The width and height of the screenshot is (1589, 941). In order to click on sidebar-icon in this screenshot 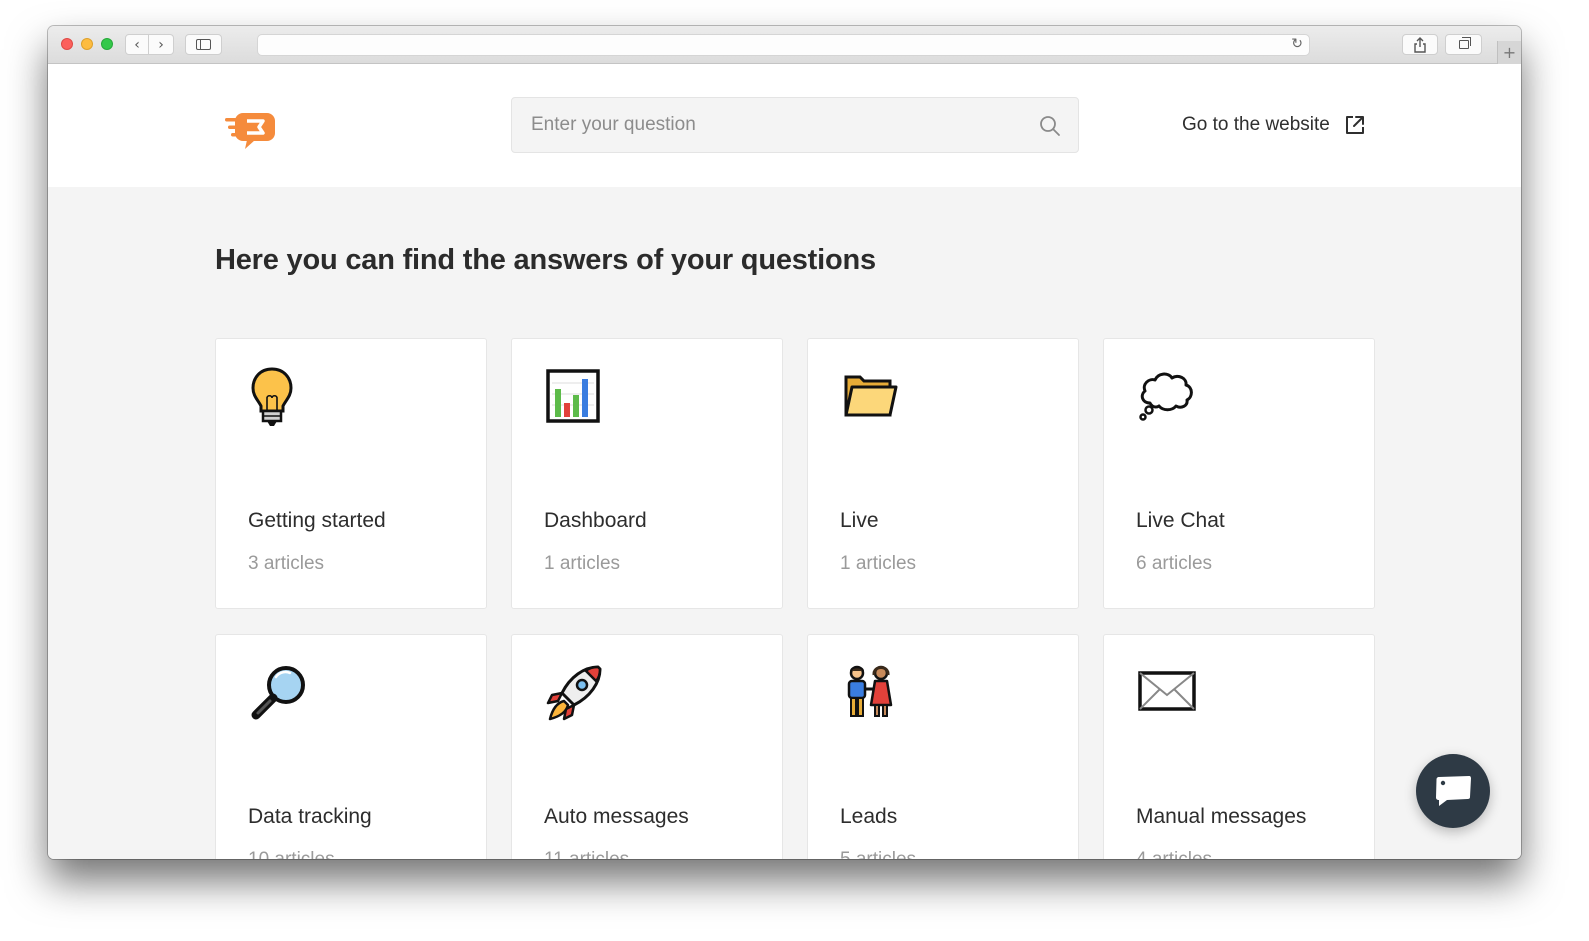, I will do `click(203, 44)`.